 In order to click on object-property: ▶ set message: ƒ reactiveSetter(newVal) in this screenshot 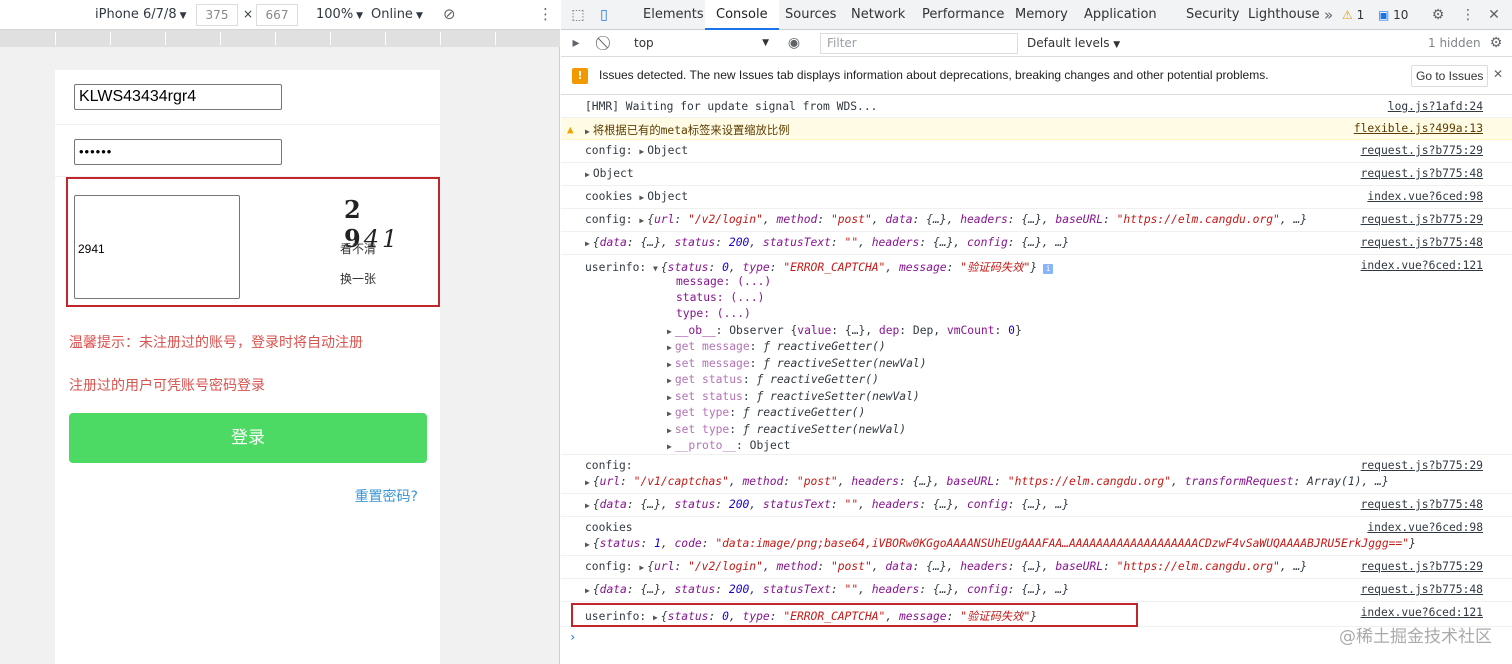, I will do `click(797, 363)`.